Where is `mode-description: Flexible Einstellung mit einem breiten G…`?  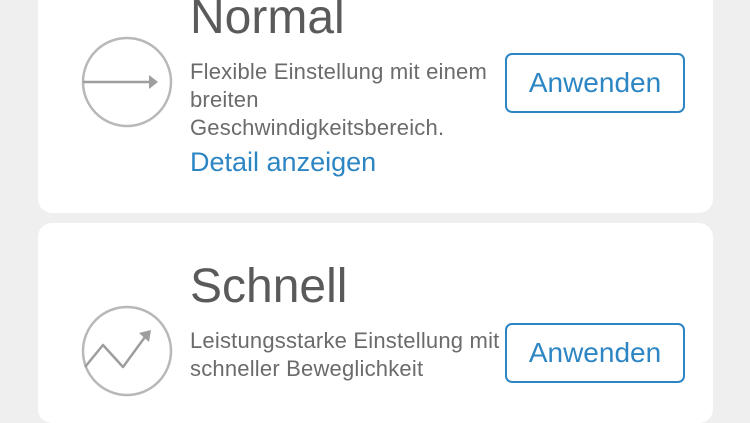
mode-description: Flexible Einstellung mit einem breiten G… is located at coordinates (339, 99).